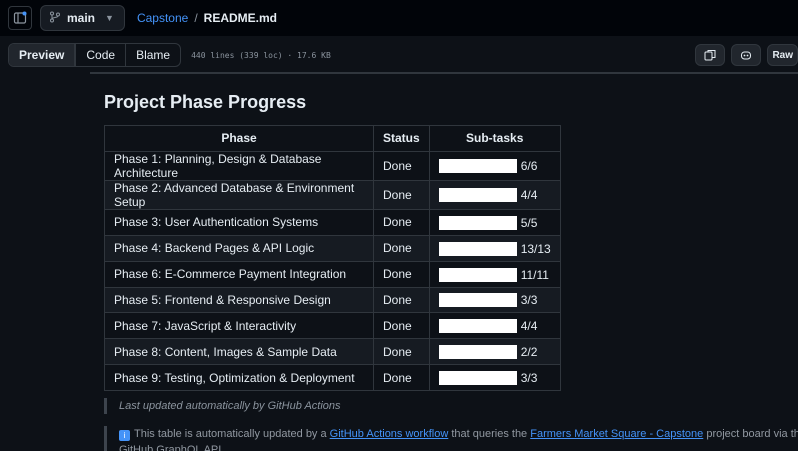  I want to click on subtasks-cell: 13/13, so click(494, 248).